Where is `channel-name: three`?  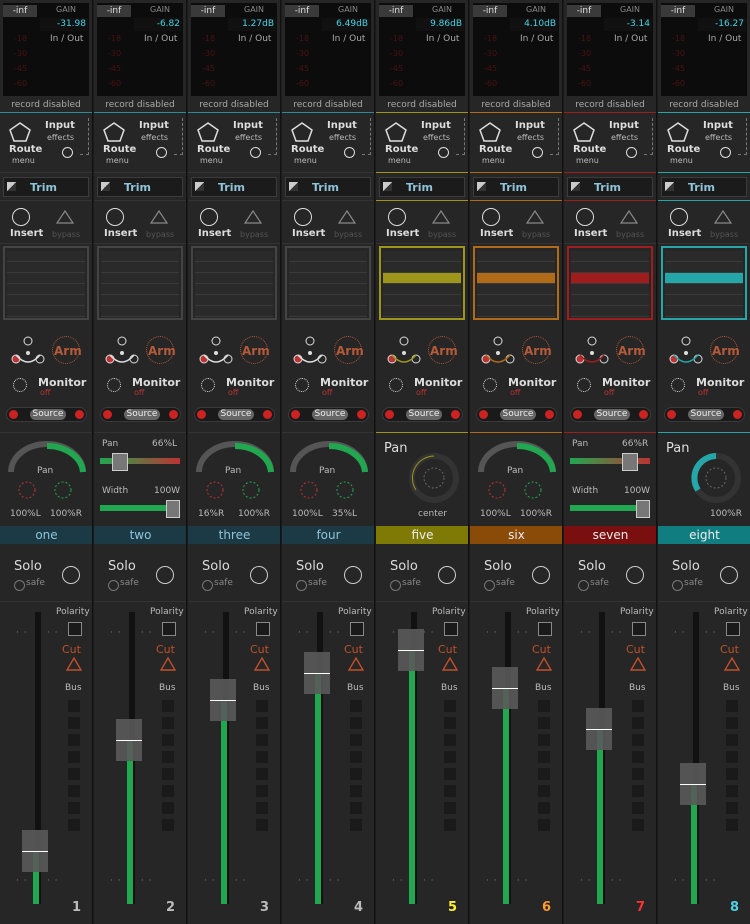 channel-name: three is located at coordinates (234, 535).